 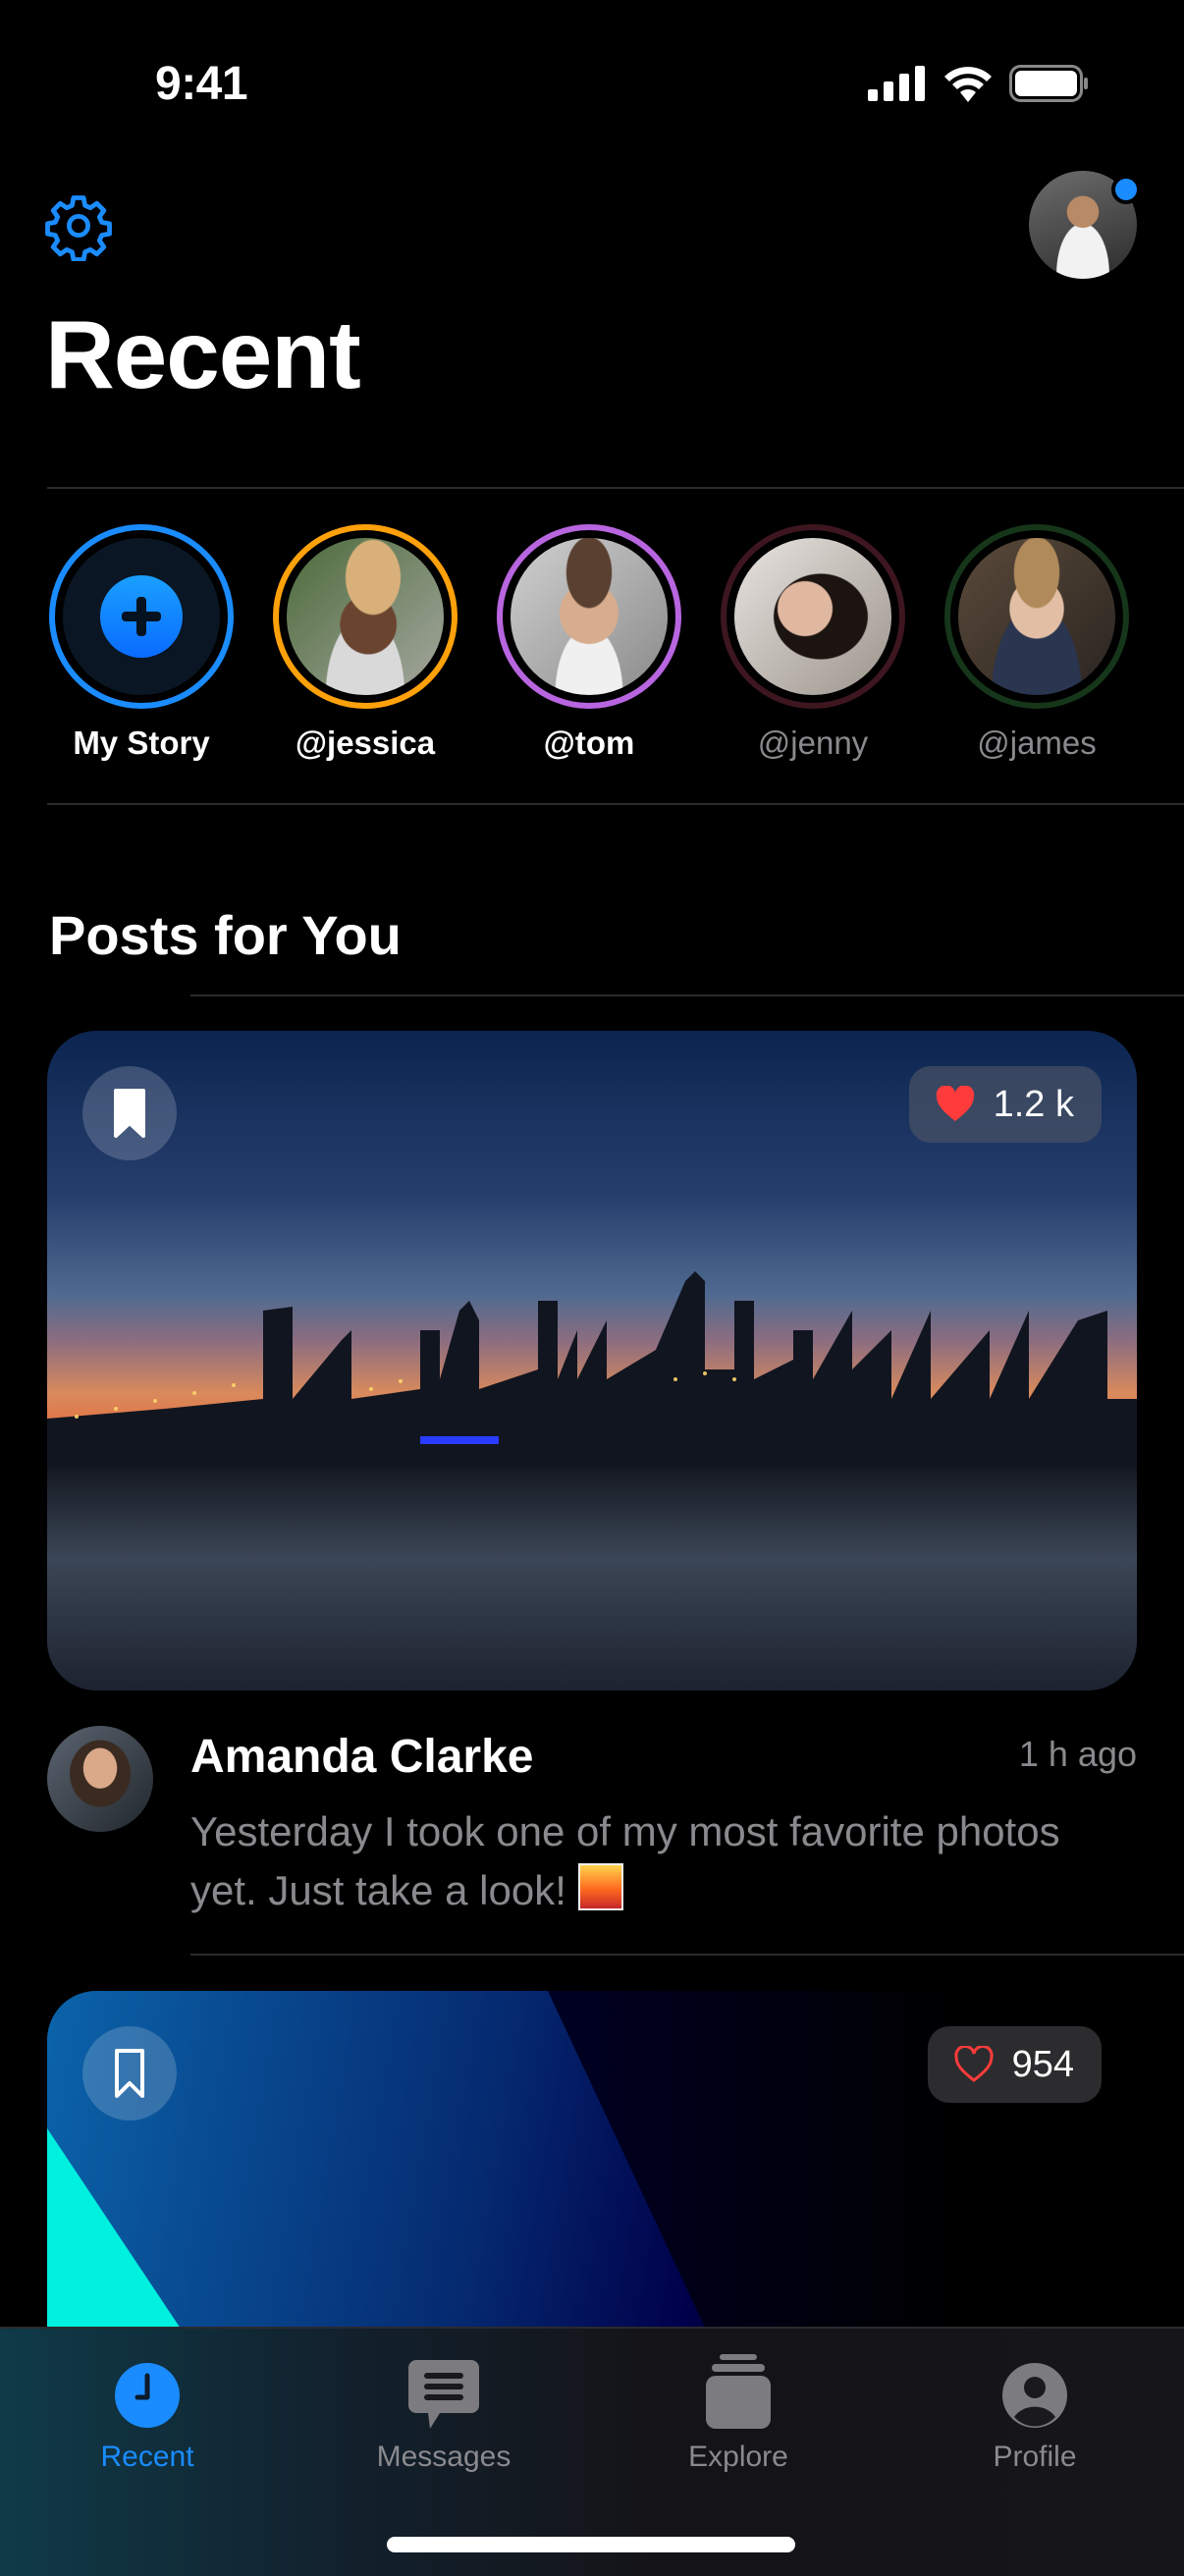 What do you see at coordinates (1034, 2395) in the screenshot?
I see `person-circle-icon` at bounding box center [1034, 2395].